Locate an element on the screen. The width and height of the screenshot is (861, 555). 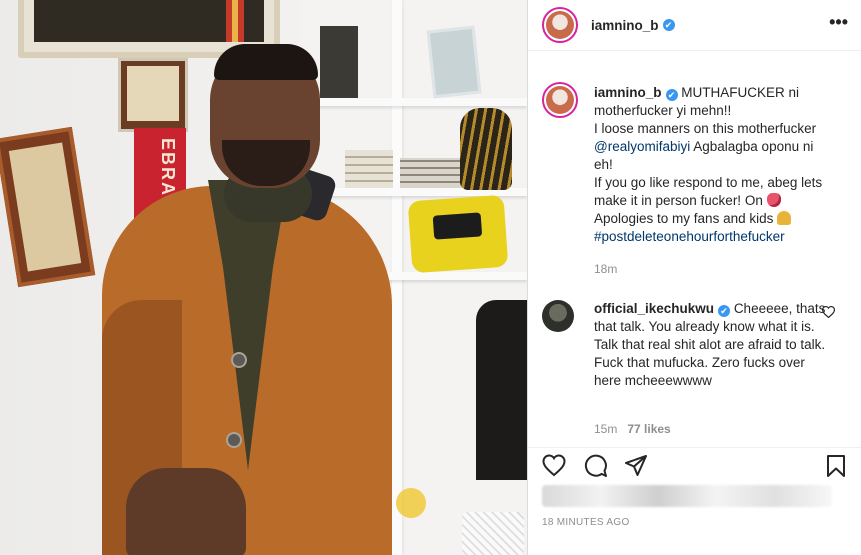
caption-time: 18m is located at coordinates (605, 269).